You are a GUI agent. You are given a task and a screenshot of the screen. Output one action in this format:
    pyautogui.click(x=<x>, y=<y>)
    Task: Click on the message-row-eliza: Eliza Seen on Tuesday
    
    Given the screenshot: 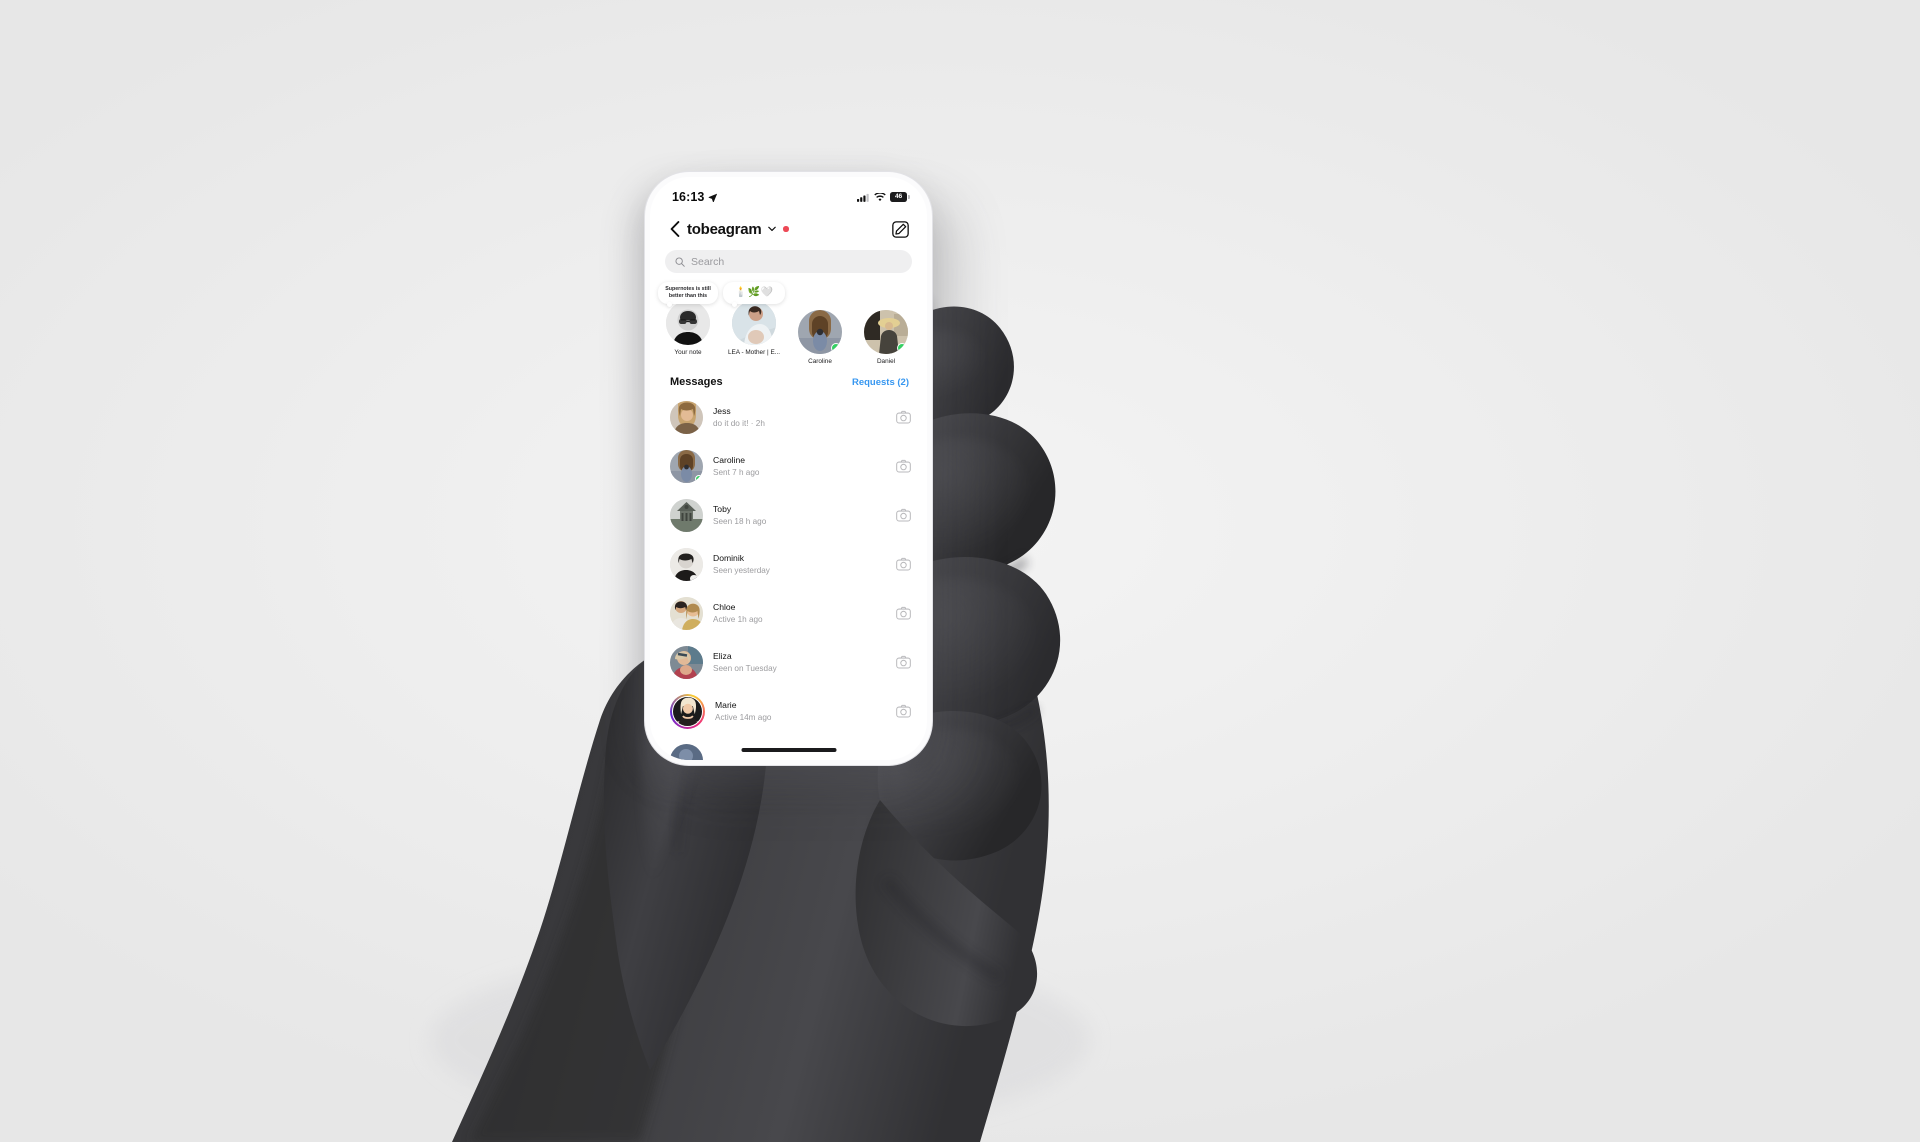 What is the action you would take?
    pyautogui.click(x=798, y=662)
    